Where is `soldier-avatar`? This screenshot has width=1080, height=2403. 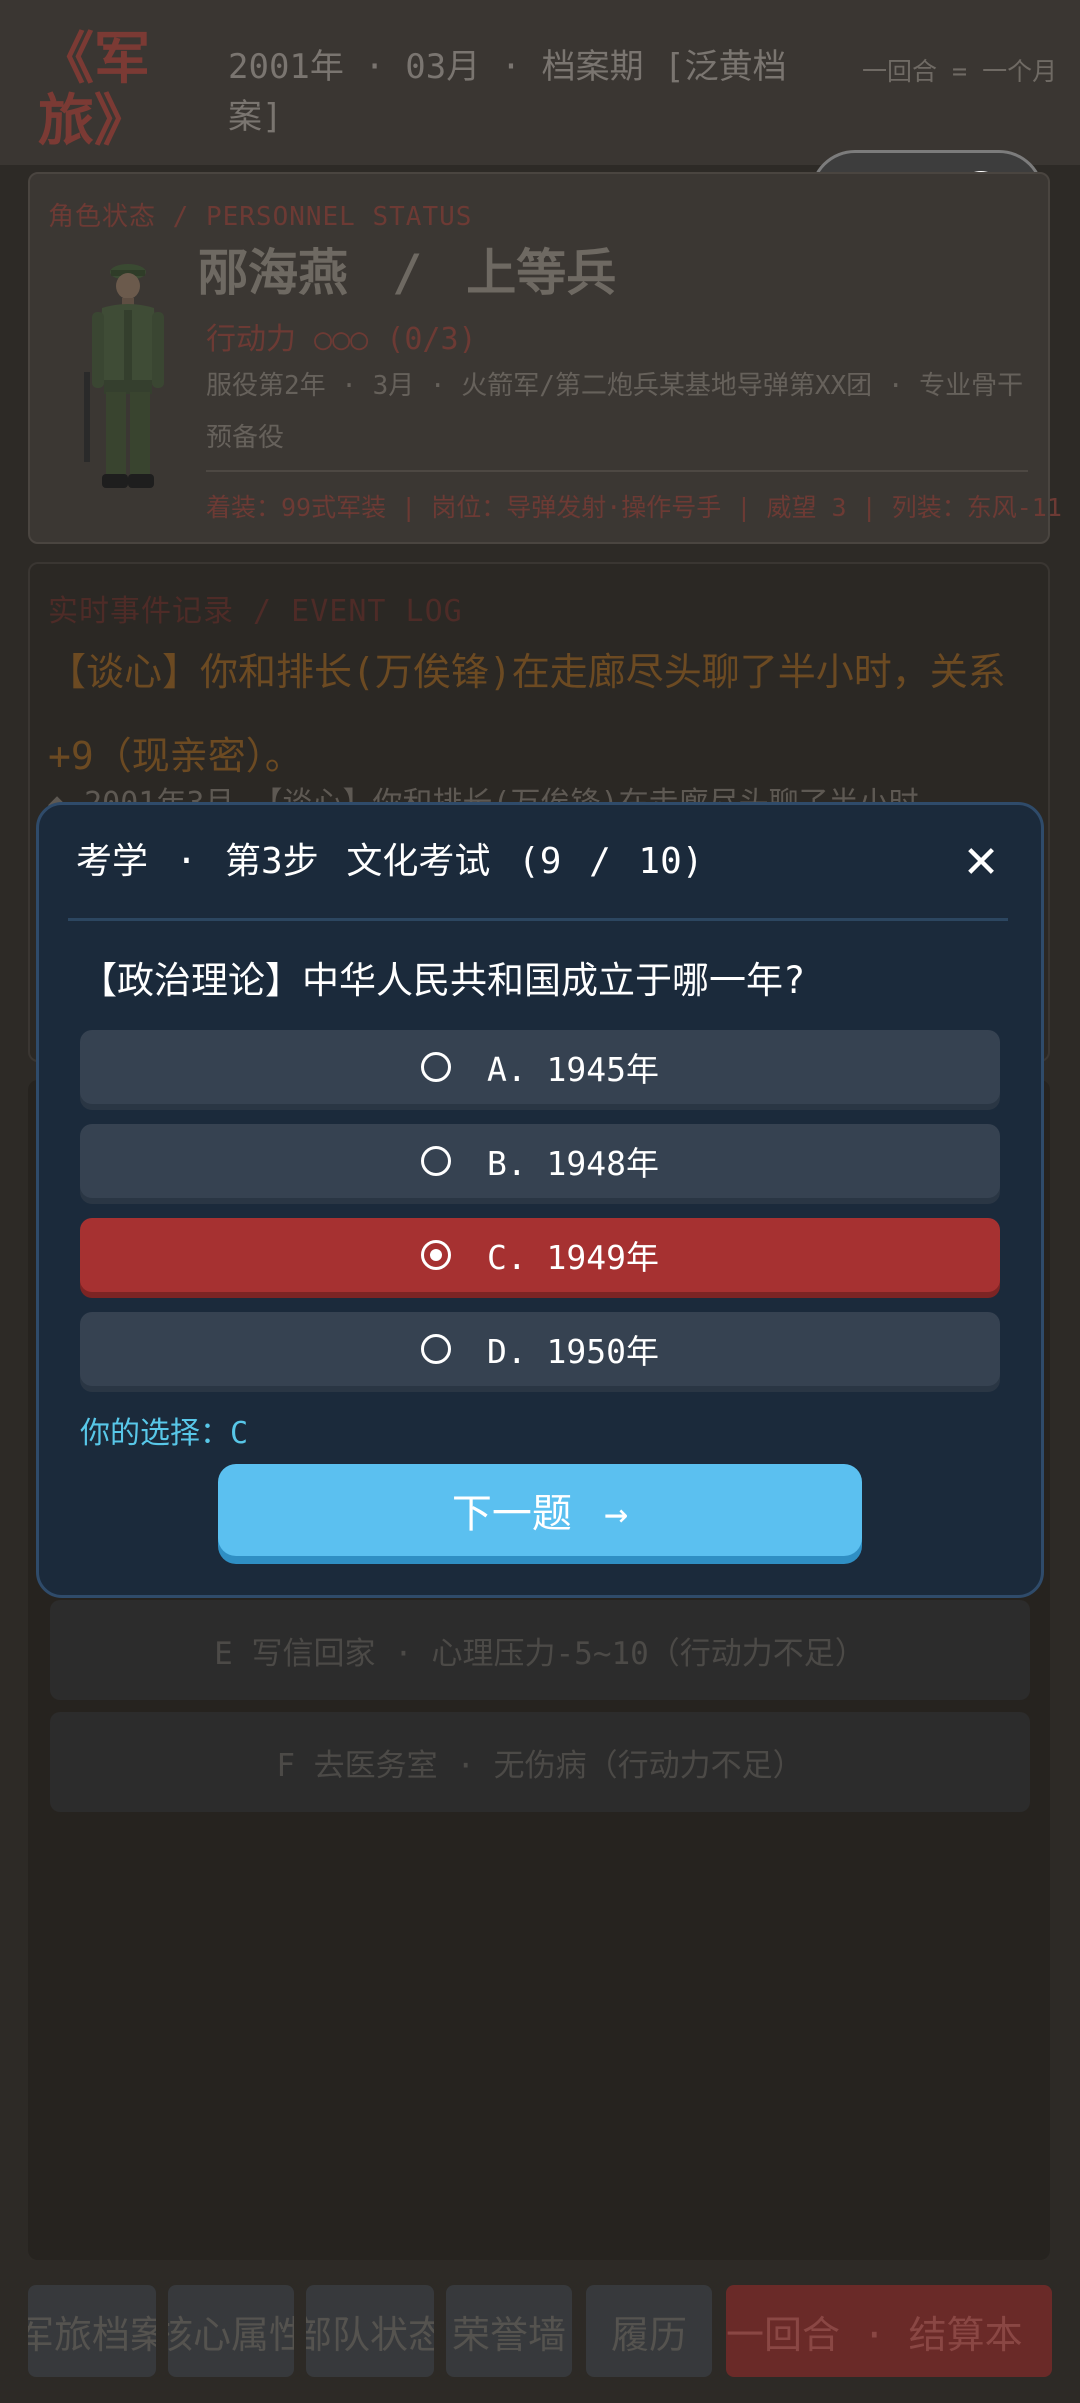 soldier-avatar is located at coordinates (124, 376).